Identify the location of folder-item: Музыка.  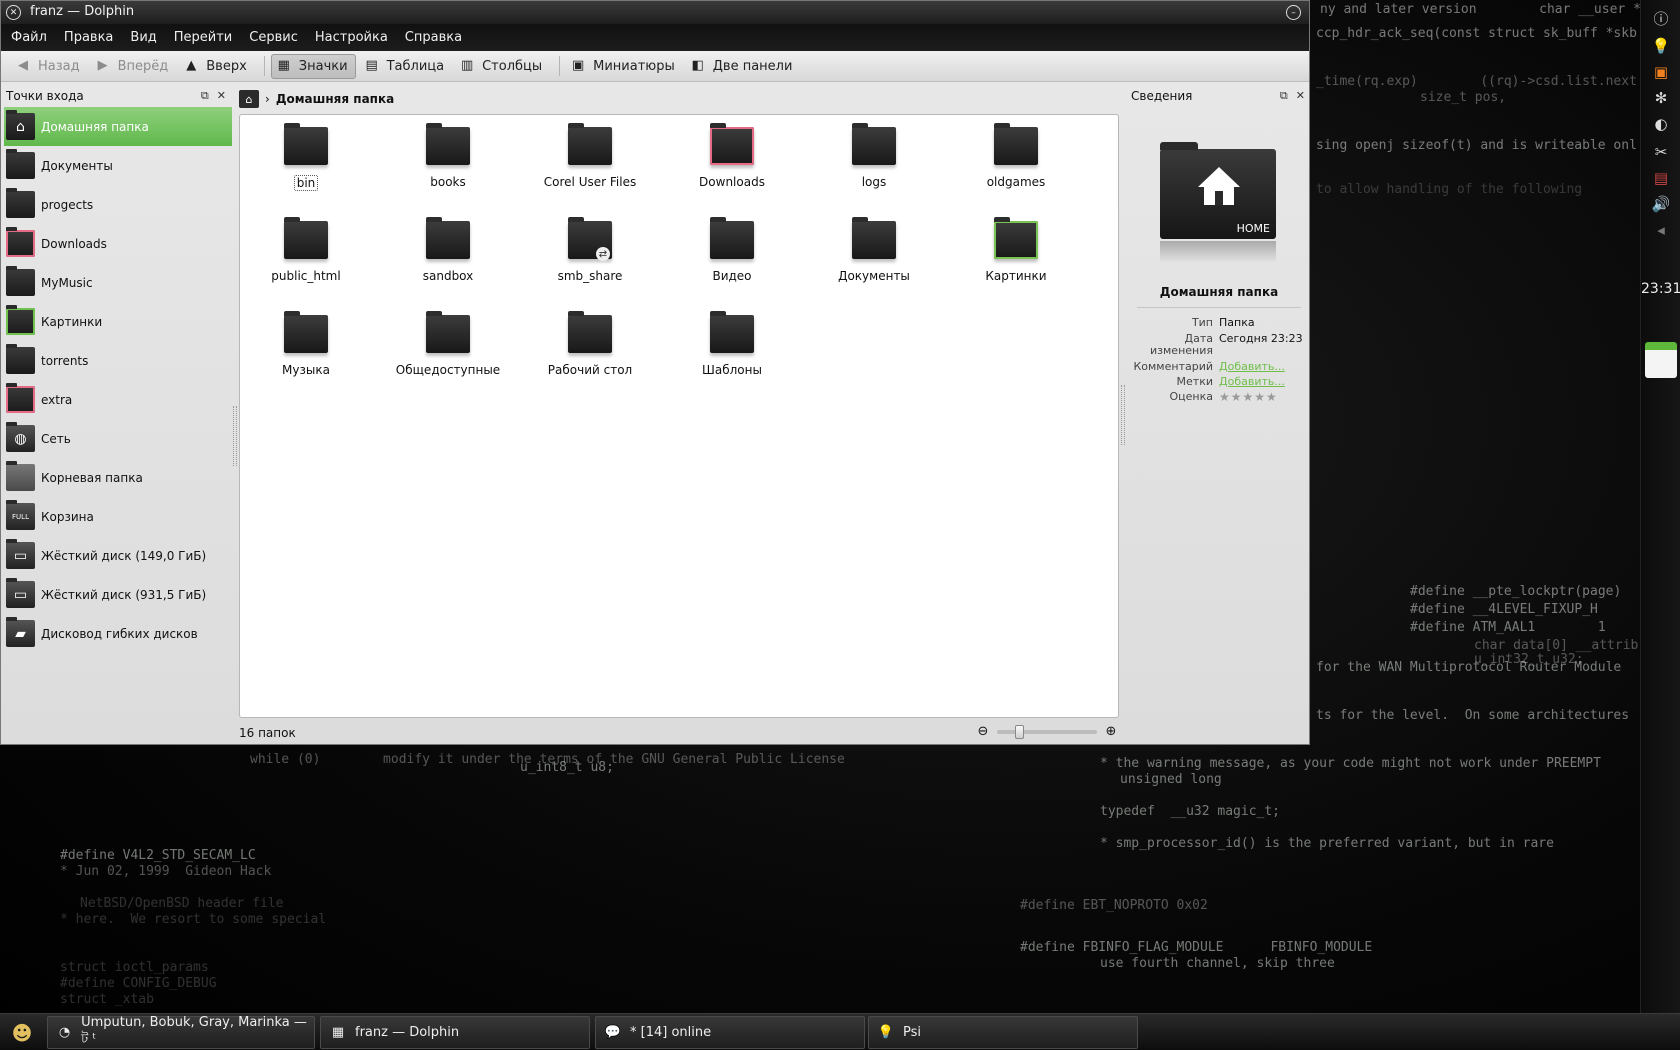
(306, 351).